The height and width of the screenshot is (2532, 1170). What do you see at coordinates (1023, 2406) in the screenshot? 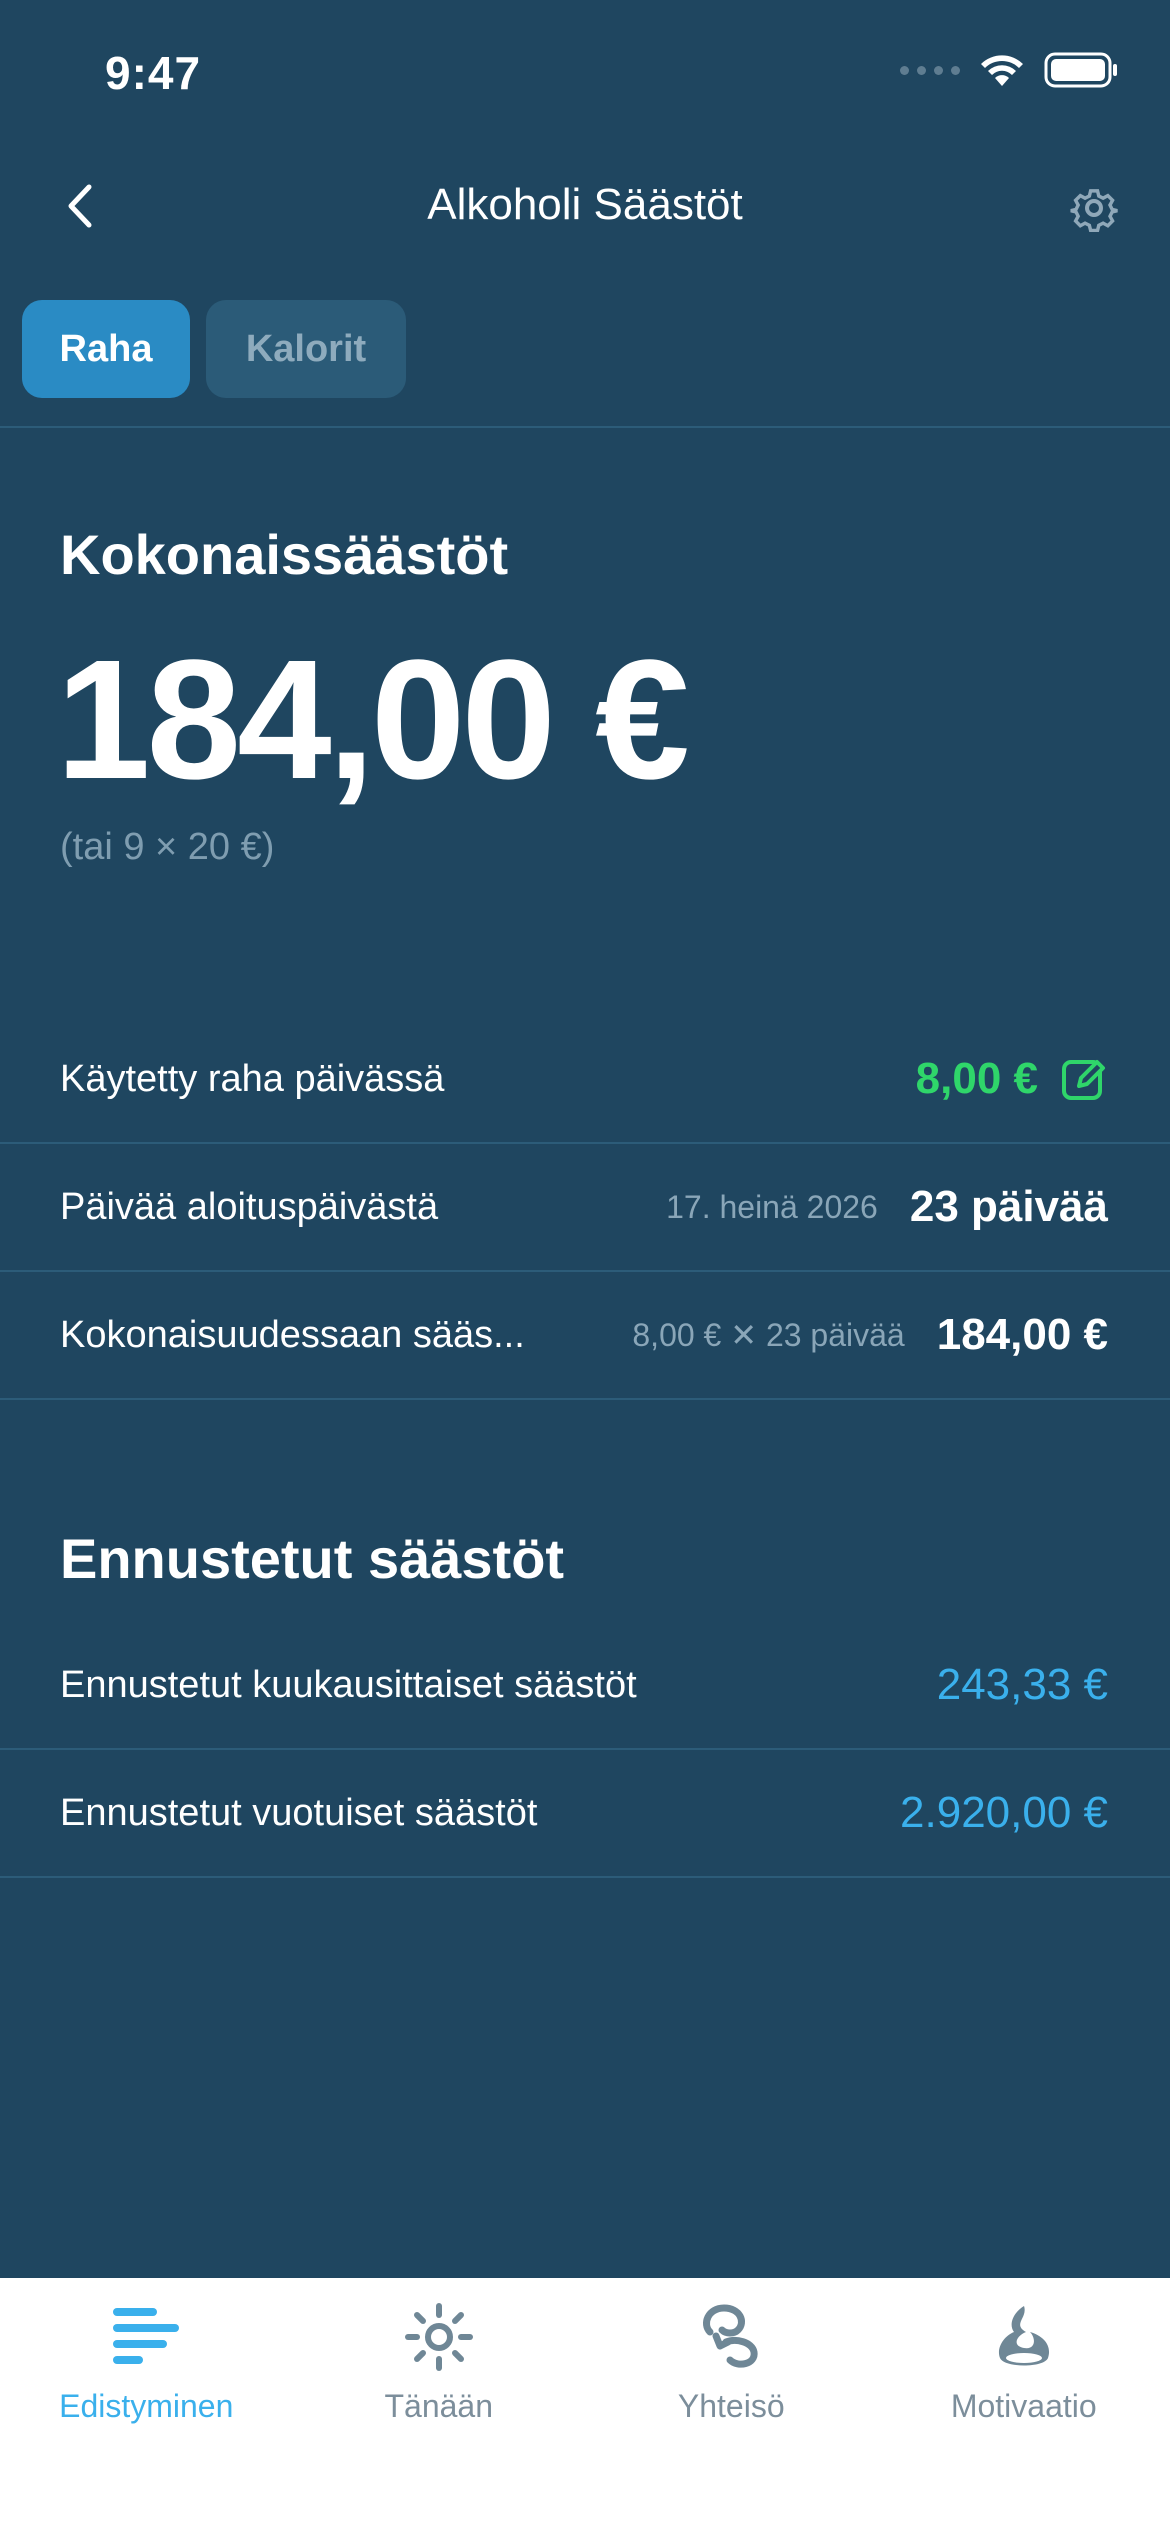
I see `tabbar-label-motivation: Motivaatio` at bounding box center [1023, 2406].